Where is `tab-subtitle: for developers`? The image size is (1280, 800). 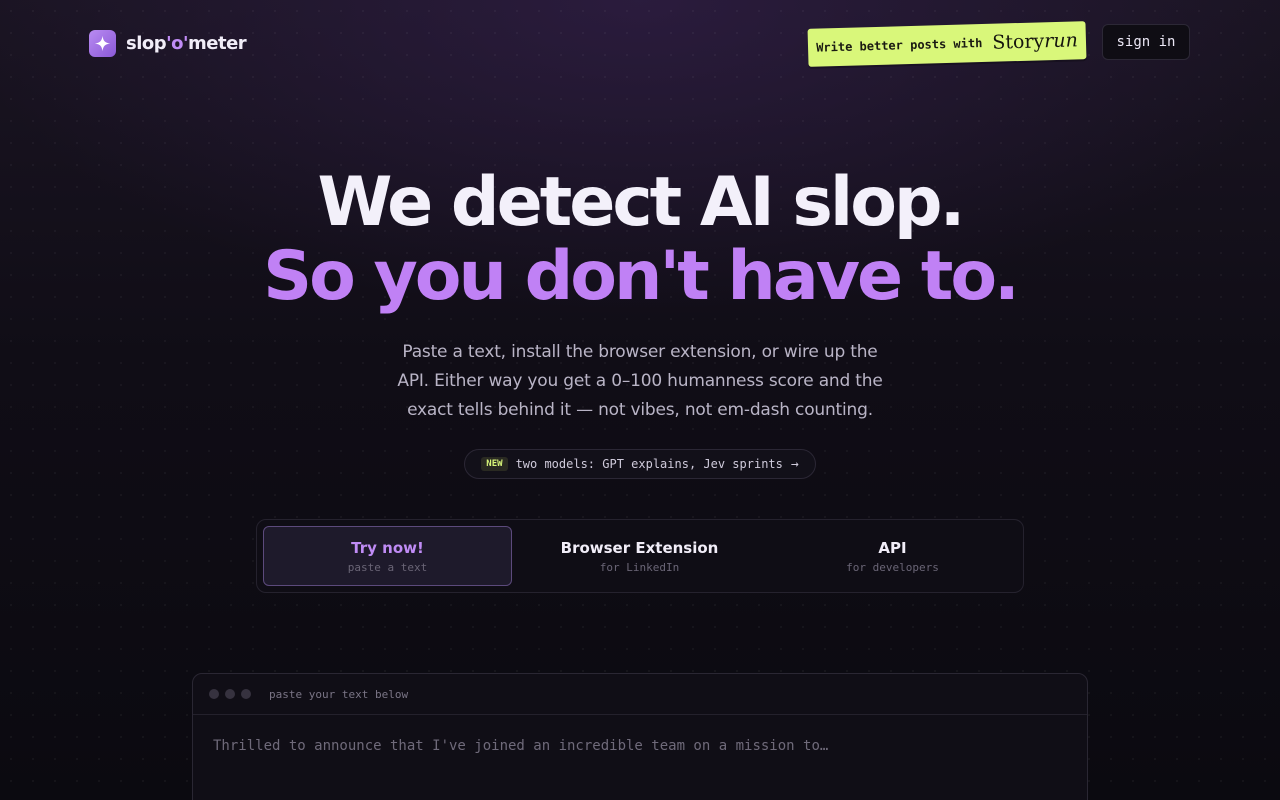
tab-subtitle: for developers is located at coordinates (892, 567).